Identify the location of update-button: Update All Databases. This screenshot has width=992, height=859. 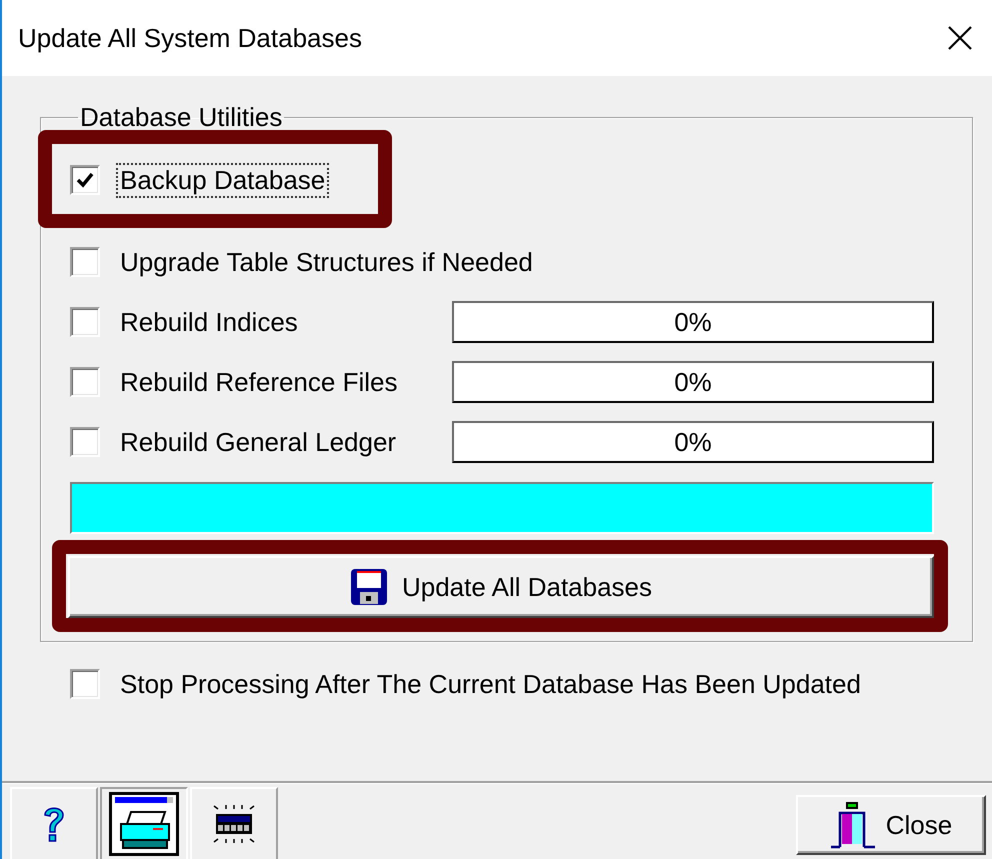
(501, 587).